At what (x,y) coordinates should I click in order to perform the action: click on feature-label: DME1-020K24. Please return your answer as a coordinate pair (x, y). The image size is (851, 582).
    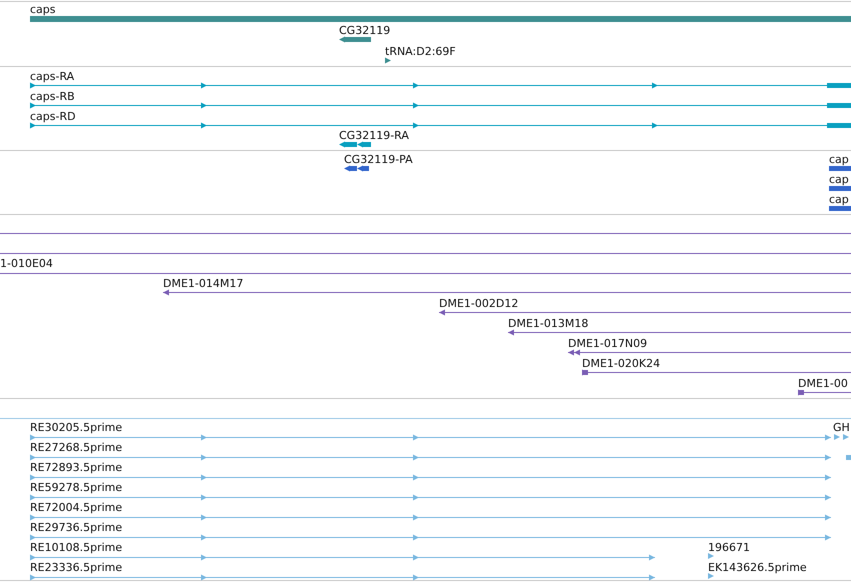
    Looking at the image, I should click on (621, 363).